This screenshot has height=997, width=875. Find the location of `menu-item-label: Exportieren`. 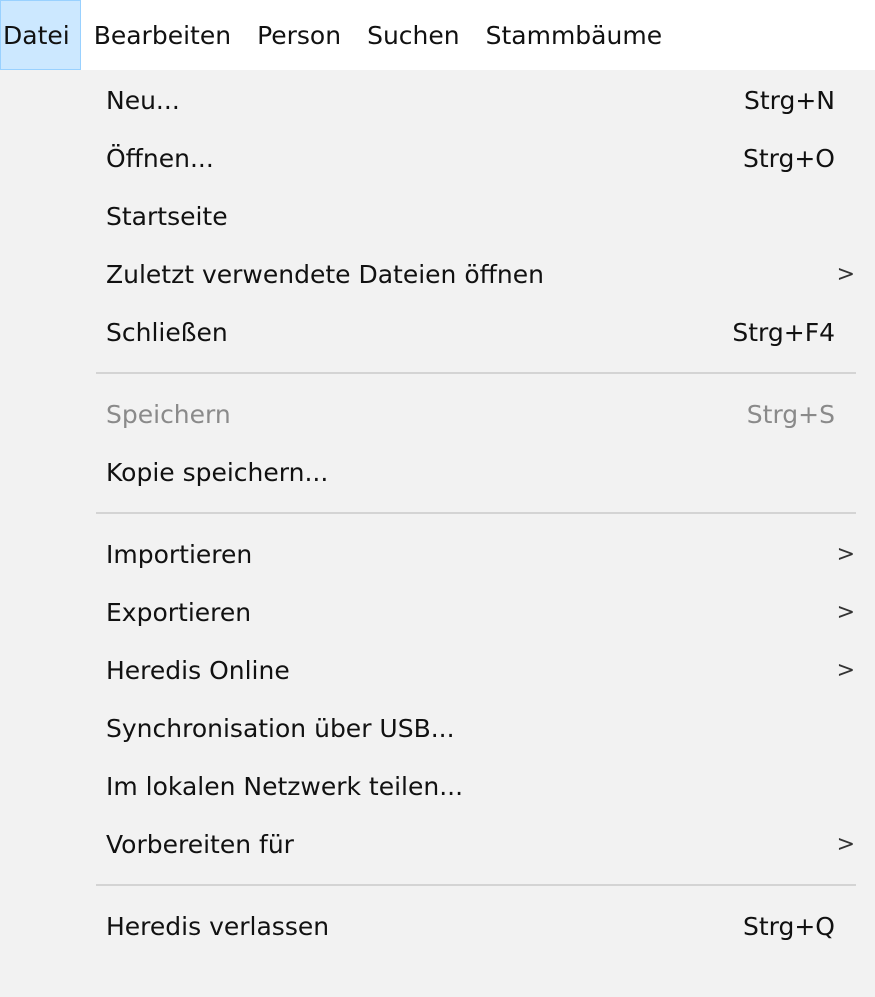

menu-item-label: Exportieren is located at coordinates (179, 612).